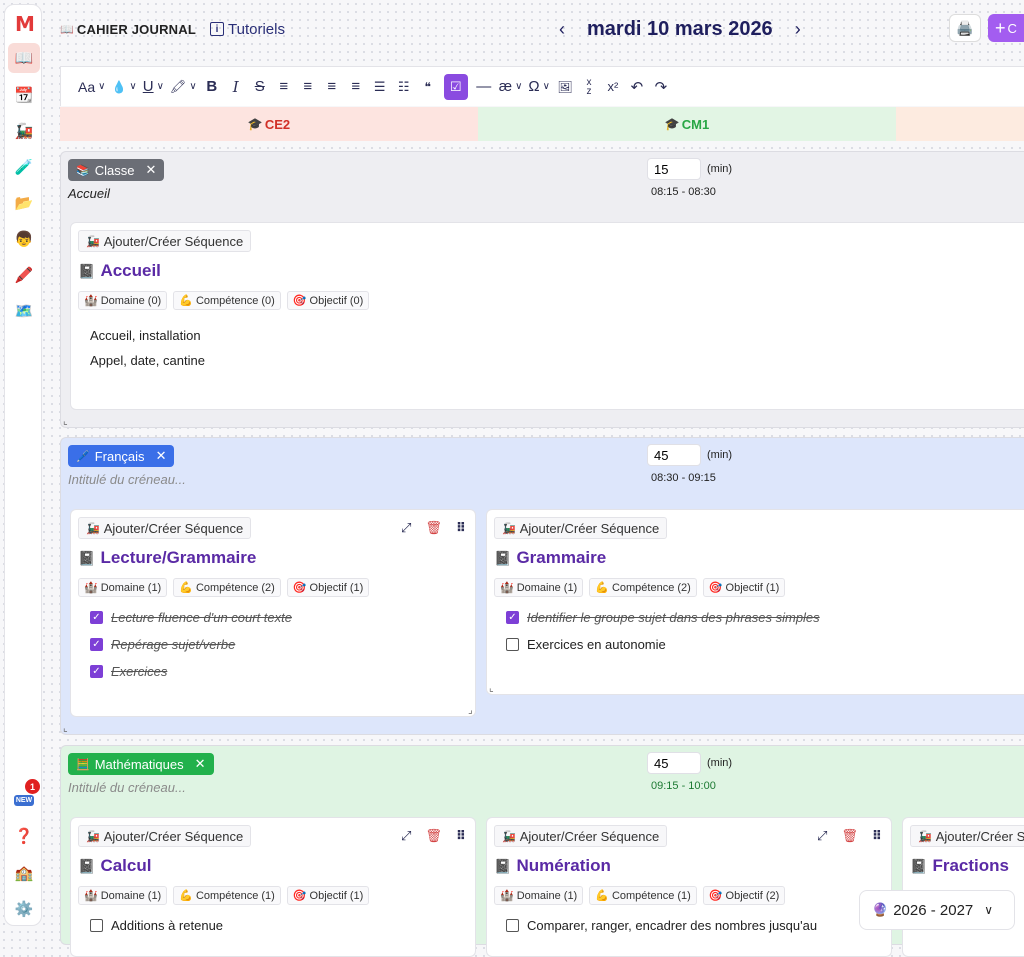  What do you see at coordinates (550, 558) in the screenshot?
I see `sequence-title: 📓 Grammaire` at bounding box center [550, 558].